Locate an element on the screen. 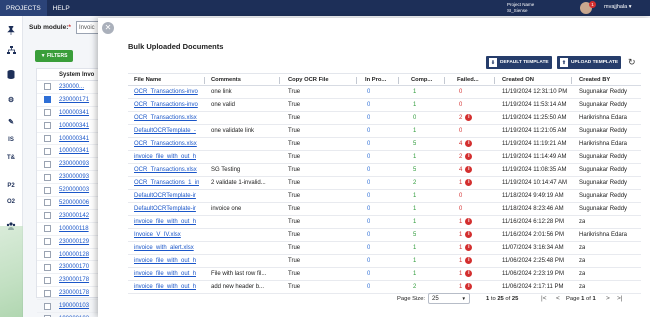  file-name-link: Invoice_V_IV.xlsx is located at coordinates (157, 235).